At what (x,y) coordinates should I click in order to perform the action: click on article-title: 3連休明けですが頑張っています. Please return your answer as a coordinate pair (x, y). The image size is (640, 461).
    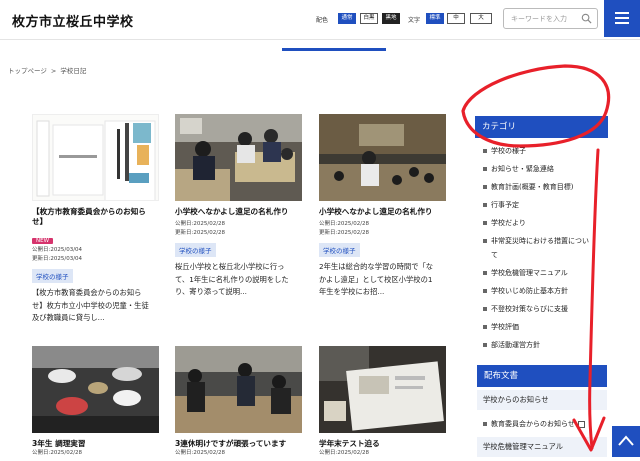
    Looking at the image, I should click on (238, 444).